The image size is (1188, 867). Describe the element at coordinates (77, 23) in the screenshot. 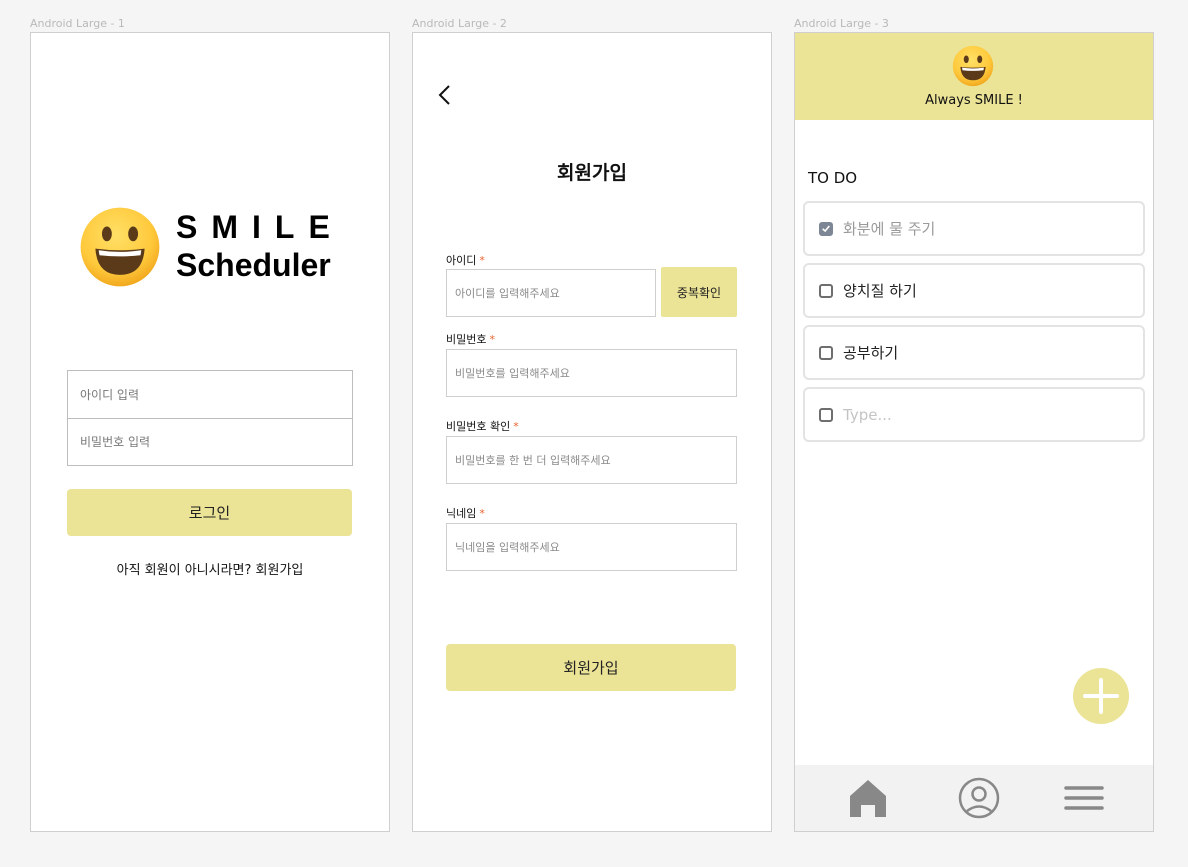

I see `frame-label-login: Android Large - 1` at that location.